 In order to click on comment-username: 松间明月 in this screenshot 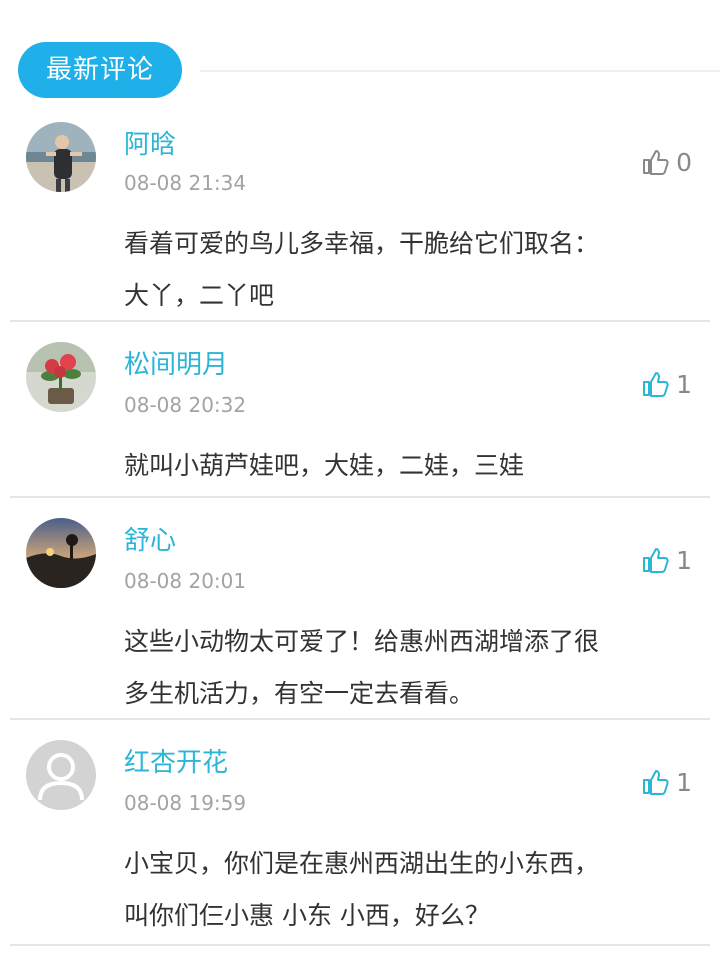, I will do `click(176, 365)`.